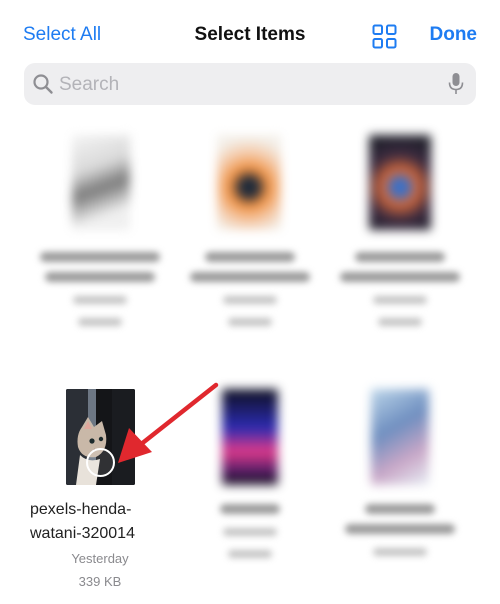 The width and height of the screenshot is (500, 604). I want to click on navigation-bar: Select All Select Items Done, so click(250, 30).